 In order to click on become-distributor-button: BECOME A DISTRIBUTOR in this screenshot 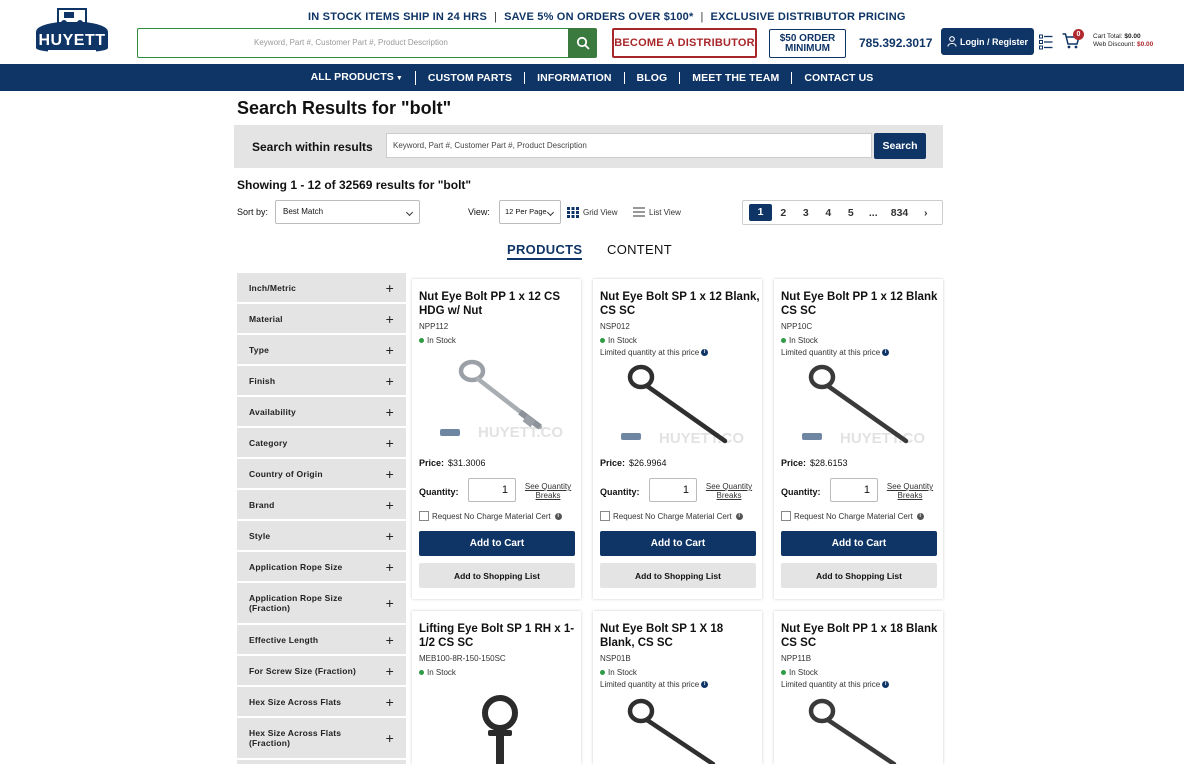, I will do `click(684, 43)`.